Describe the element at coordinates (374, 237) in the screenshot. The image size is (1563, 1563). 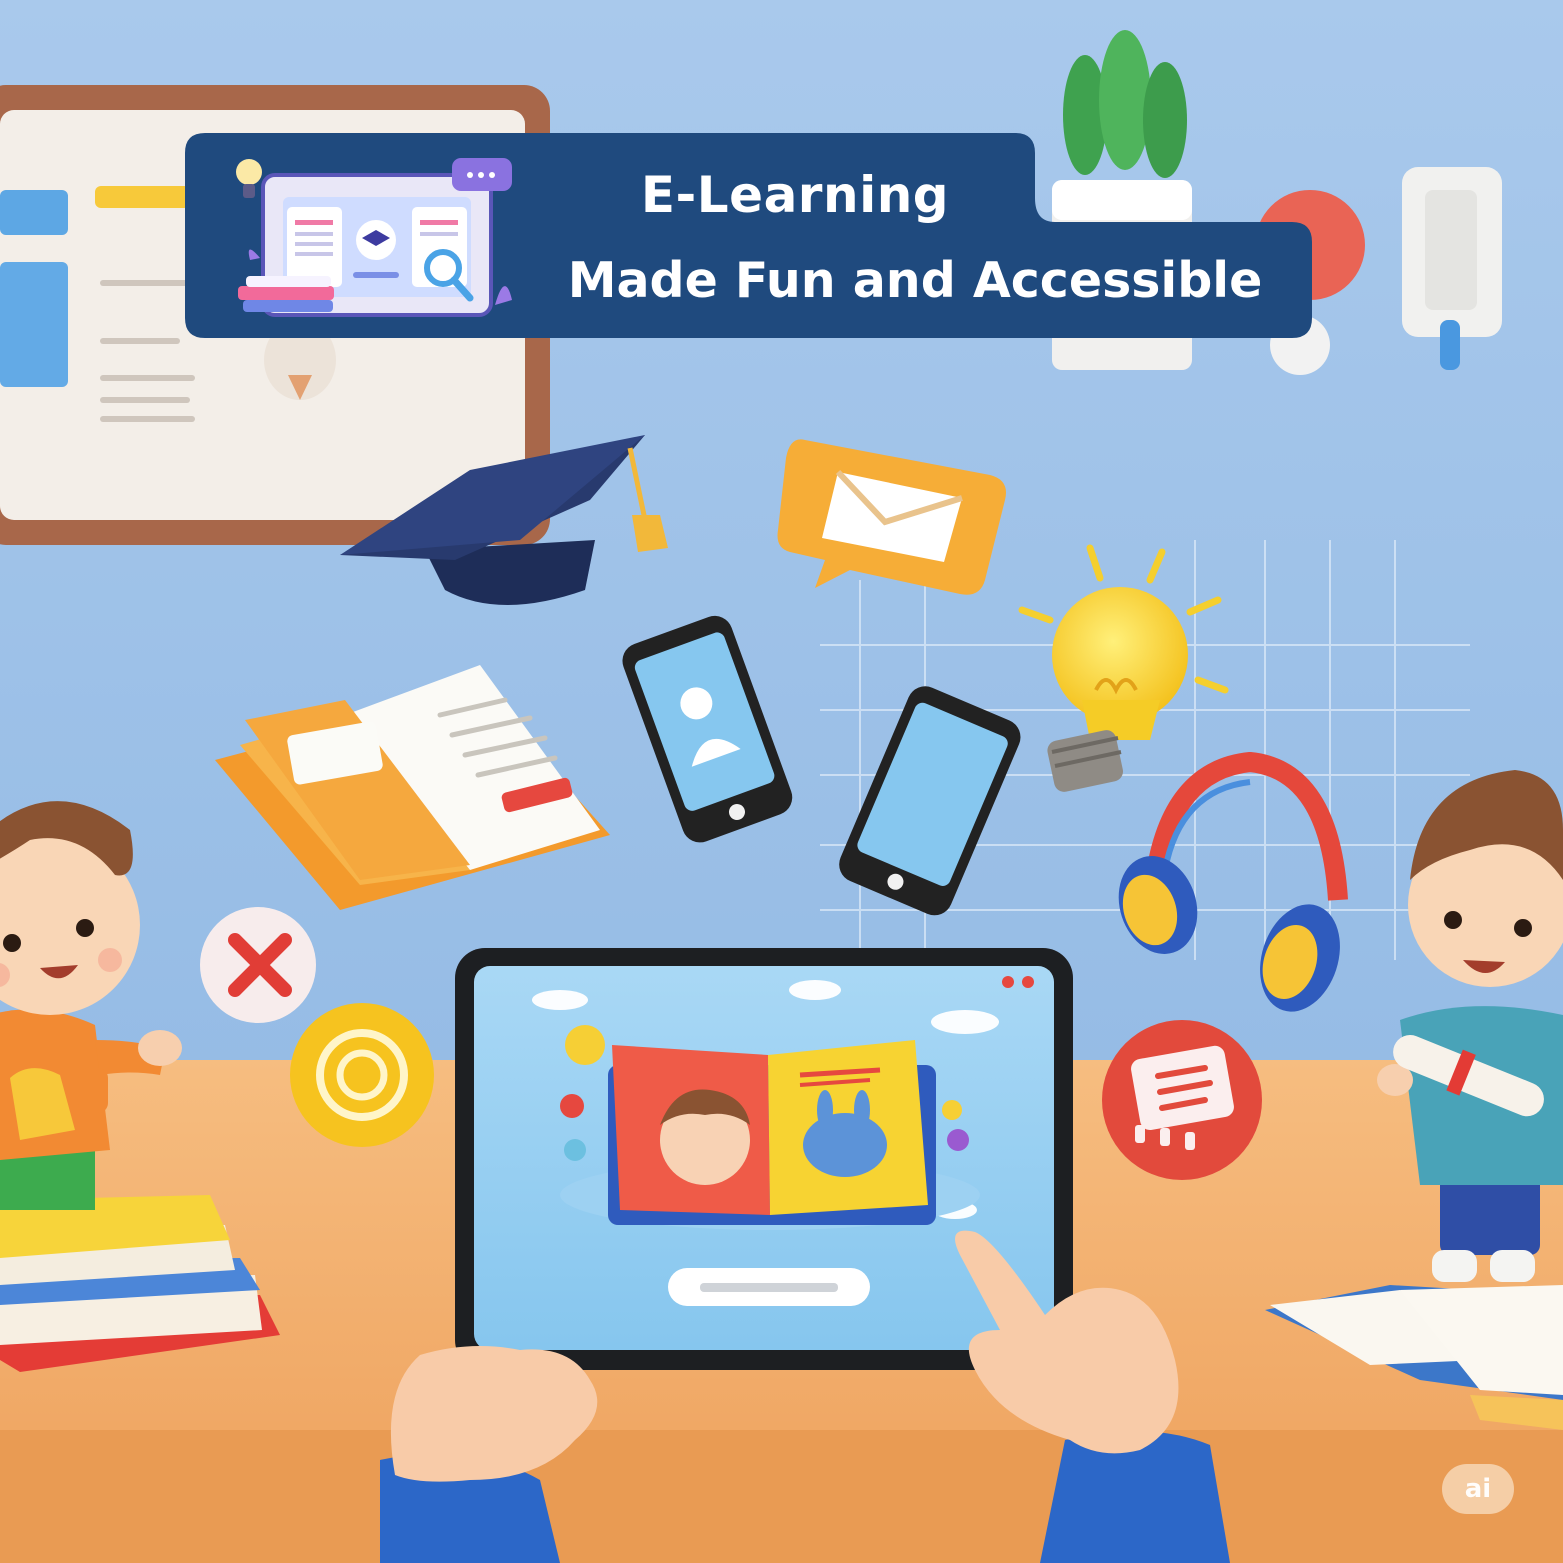
I see `laptop-elearning-icon` at that location.